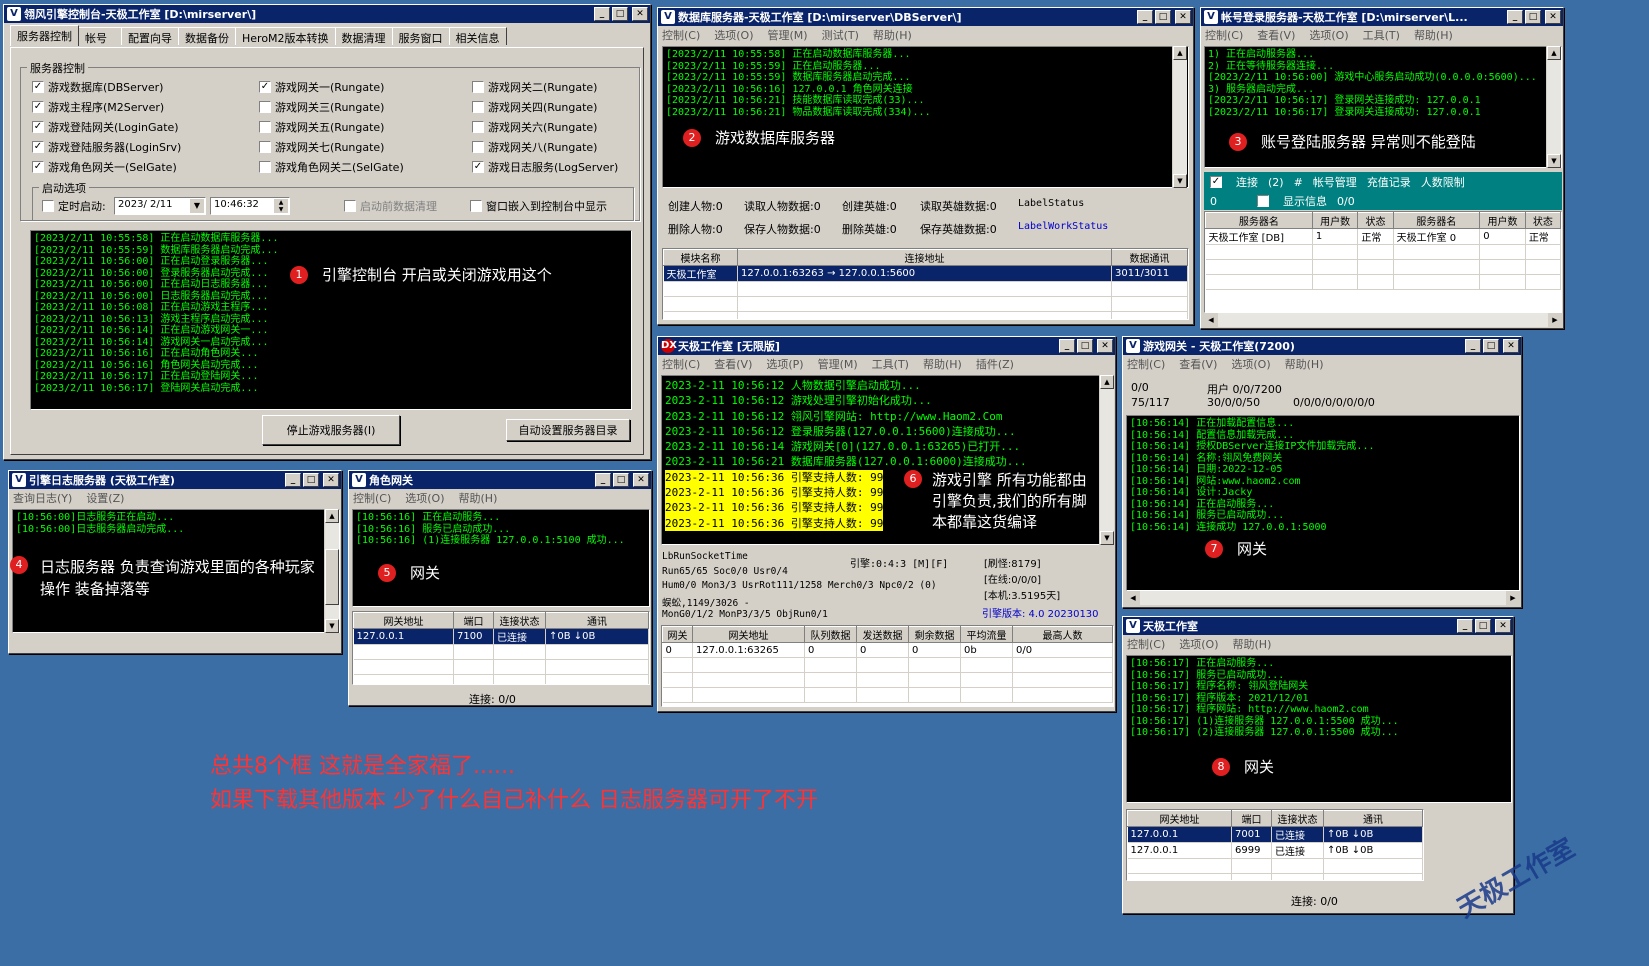 This screenshot has height=966, width=1649. What do you see at coordinates (1106, 460) in the screenshot?
I see `scrollbar: ▲ ▼` at bounding box center [1106, 460].